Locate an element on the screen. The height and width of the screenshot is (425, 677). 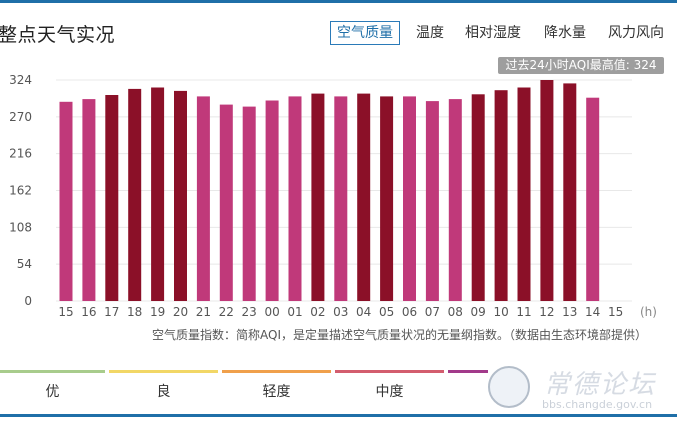
legend-swatch-good is located at coordinates (163, 371).